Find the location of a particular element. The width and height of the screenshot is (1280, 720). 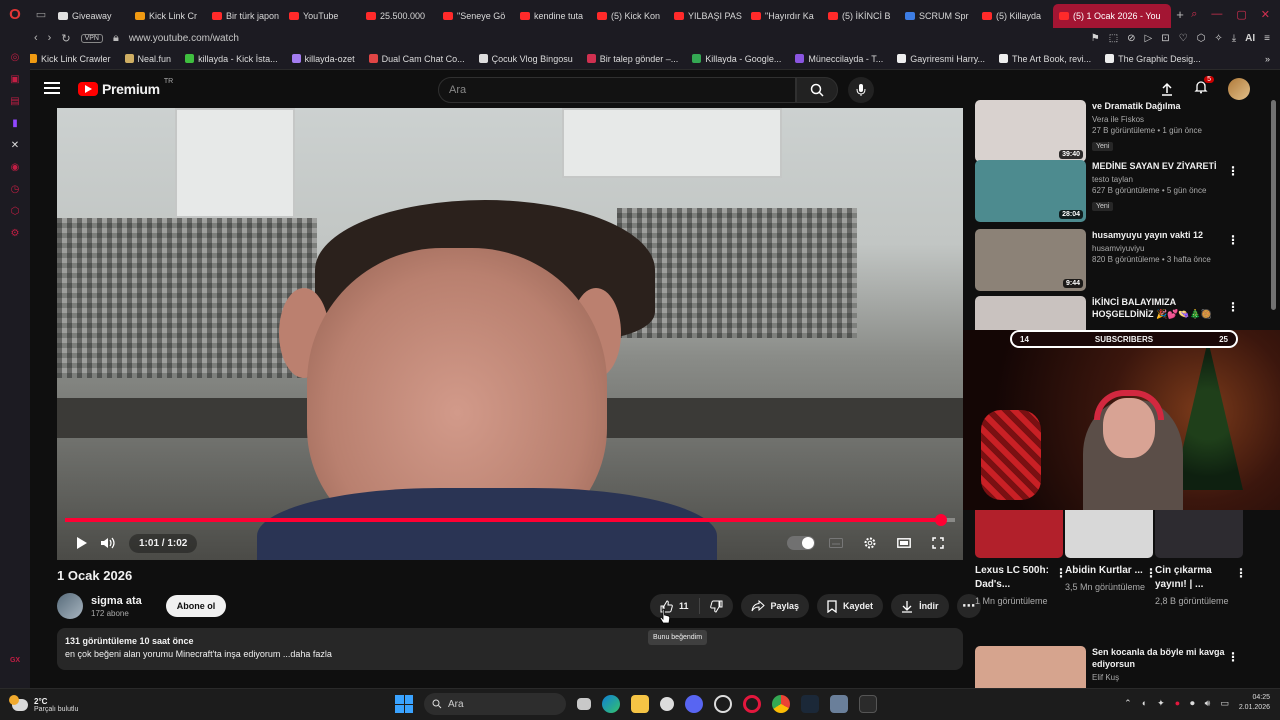

related-video-channel: Vera ile Fiskos is located at coordinates (1162, 119).